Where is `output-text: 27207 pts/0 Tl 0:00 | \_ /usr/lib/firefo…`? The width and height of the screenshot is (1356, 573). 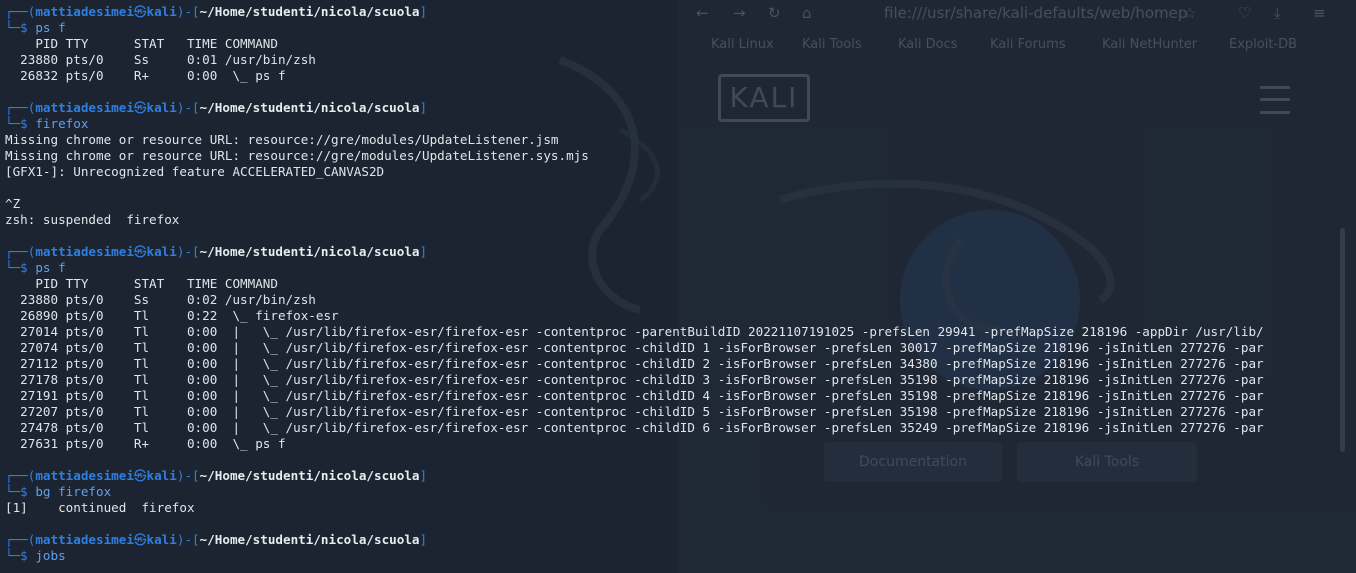
output-text: 27207 pts/0 Tl 0:00 | \_ /usr/lib/firefo… is located at coordinates (634, 411).